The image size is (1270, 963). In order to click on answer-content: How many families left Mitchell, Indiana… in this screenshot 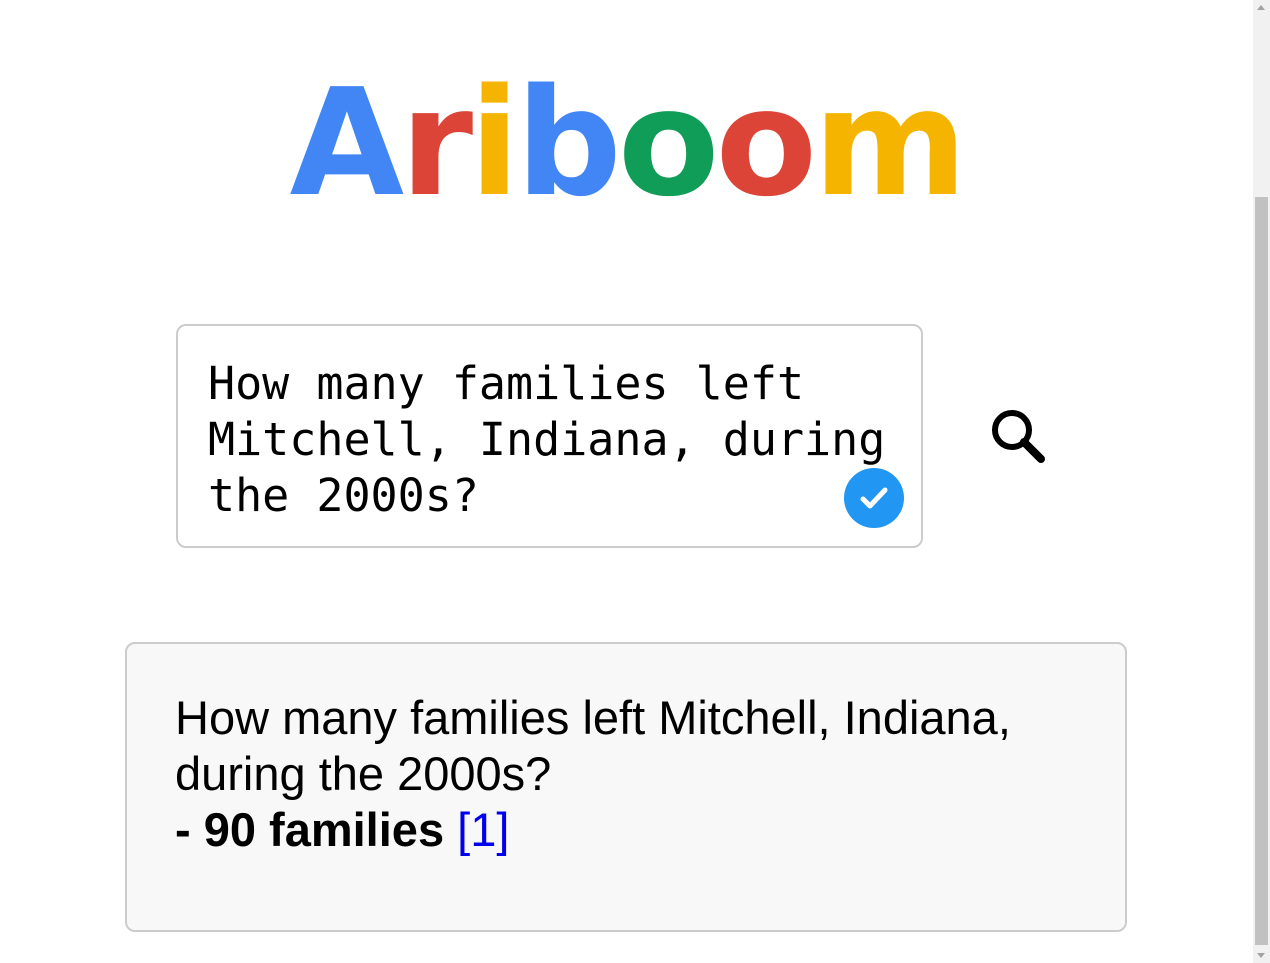, I will do `click(625, 774)`.